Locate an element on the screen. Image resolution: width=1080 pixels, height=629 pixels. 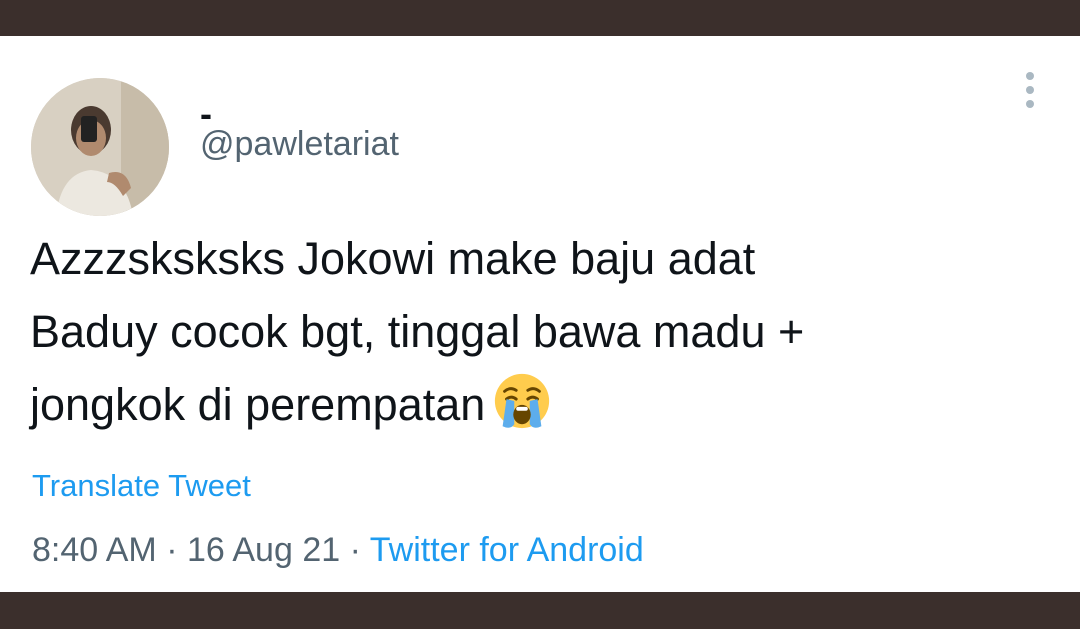
tweet-text-line: Baduy cocok bgt, tinggal bawa madu + is located at coordinates (417, 331).